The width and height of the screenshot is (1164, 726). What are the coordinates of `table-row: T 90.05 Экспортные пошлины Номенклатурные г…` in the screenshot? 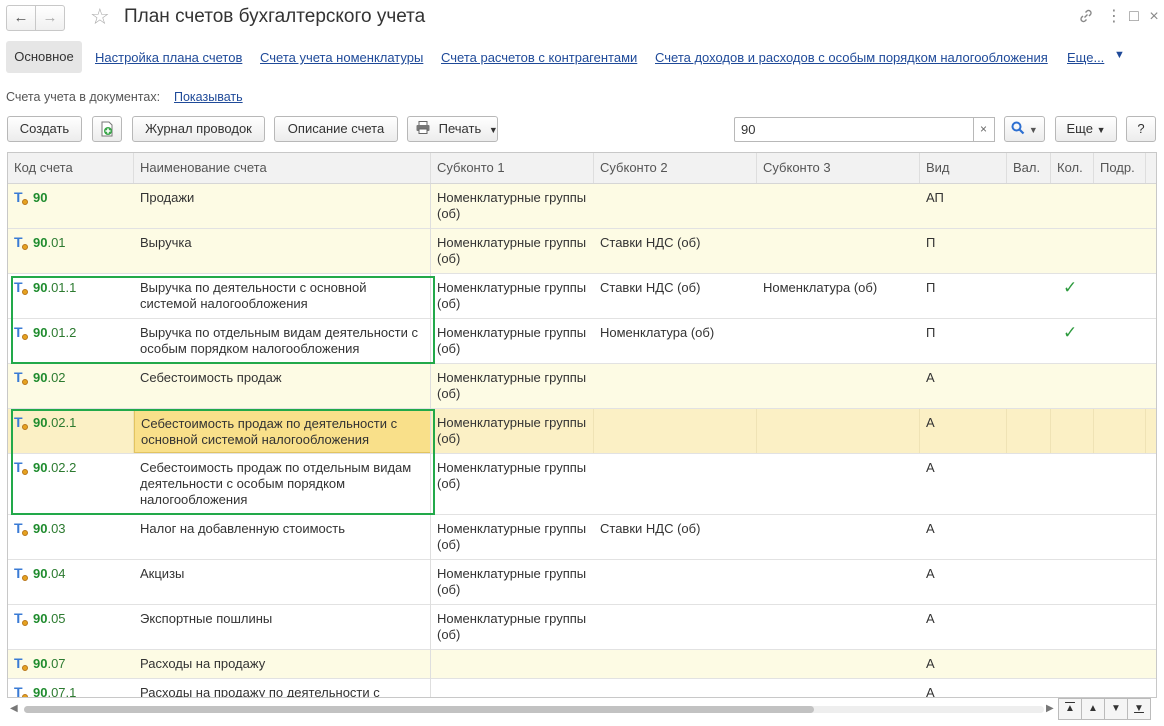 It's located at (582, 627).